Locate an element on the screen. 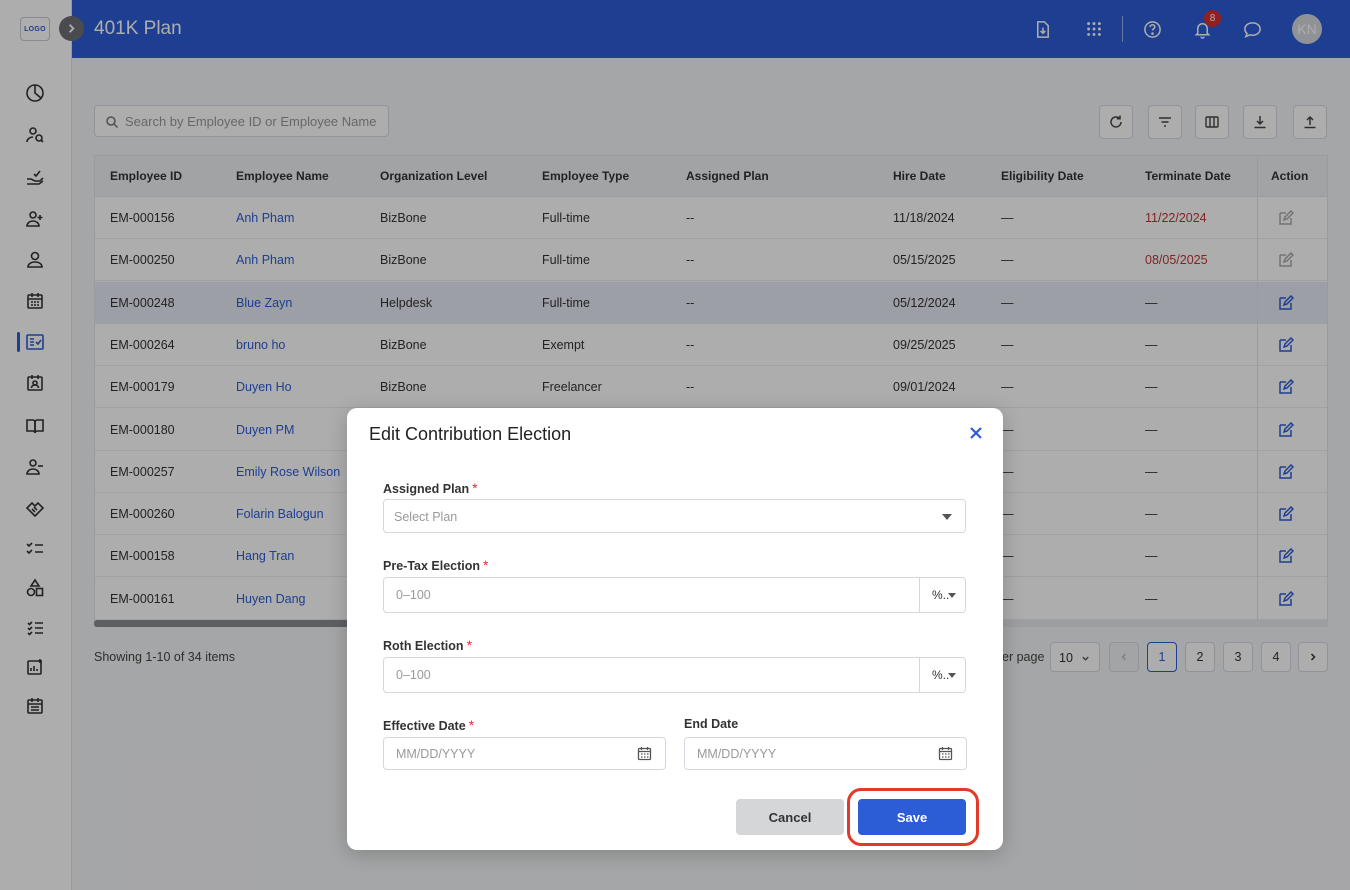 The width and height of the screenshot is (1350, 890). effective-date-field is located at coordinates (524, 753).